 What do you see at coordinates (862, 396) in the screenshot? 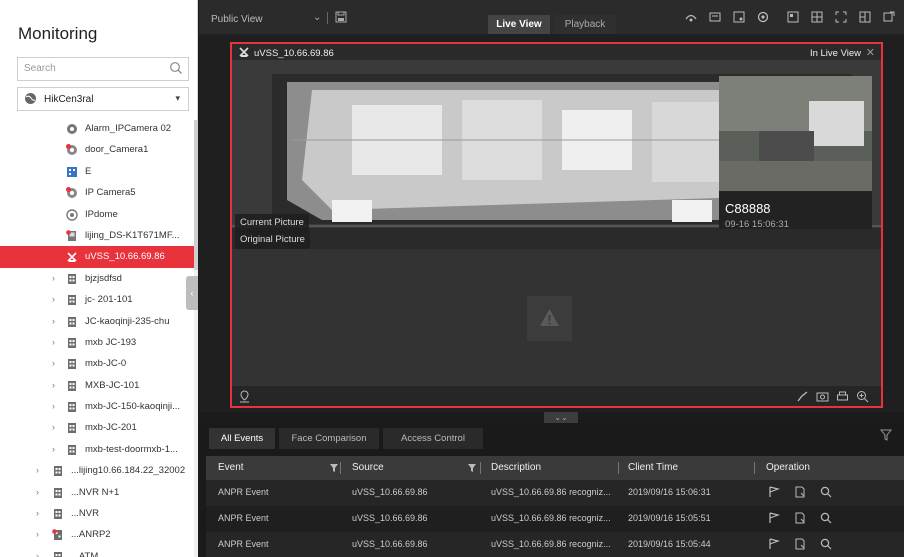
I see `zoom-in-icon` at bounding box center [862, 396].